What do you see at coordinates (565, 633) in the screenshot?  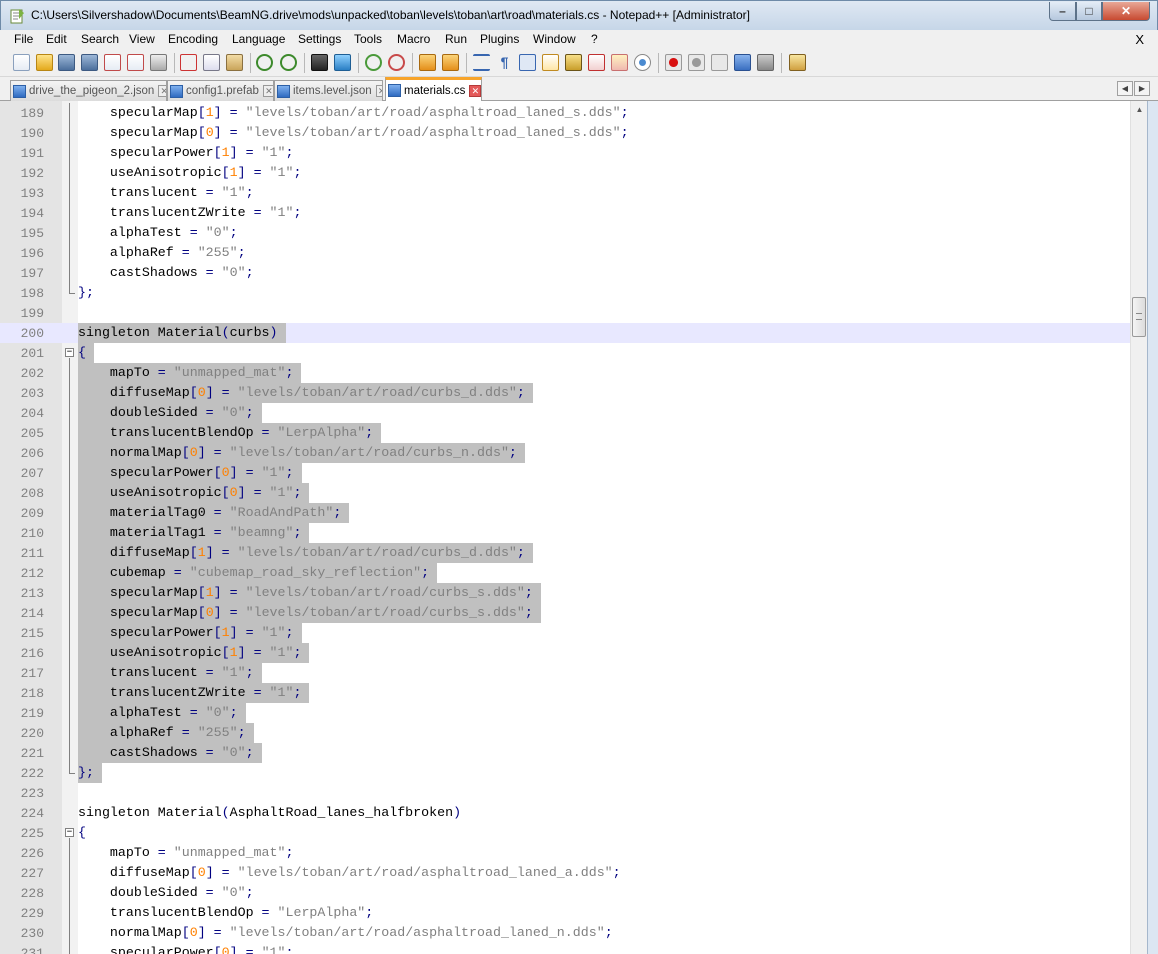 I see `code-line: 215 specularPower[1] = "1";` at bounding box center [565, 633].